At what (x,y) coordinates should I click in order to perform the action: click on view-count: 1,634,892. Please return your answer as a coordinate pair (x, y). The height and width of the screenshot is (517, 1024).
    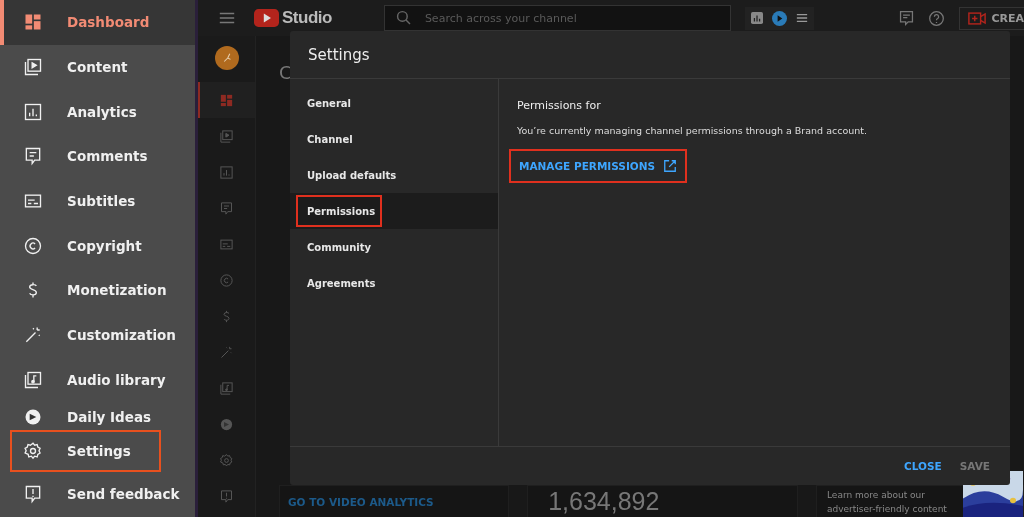
    Looking at the image, I should click on (604, 501).